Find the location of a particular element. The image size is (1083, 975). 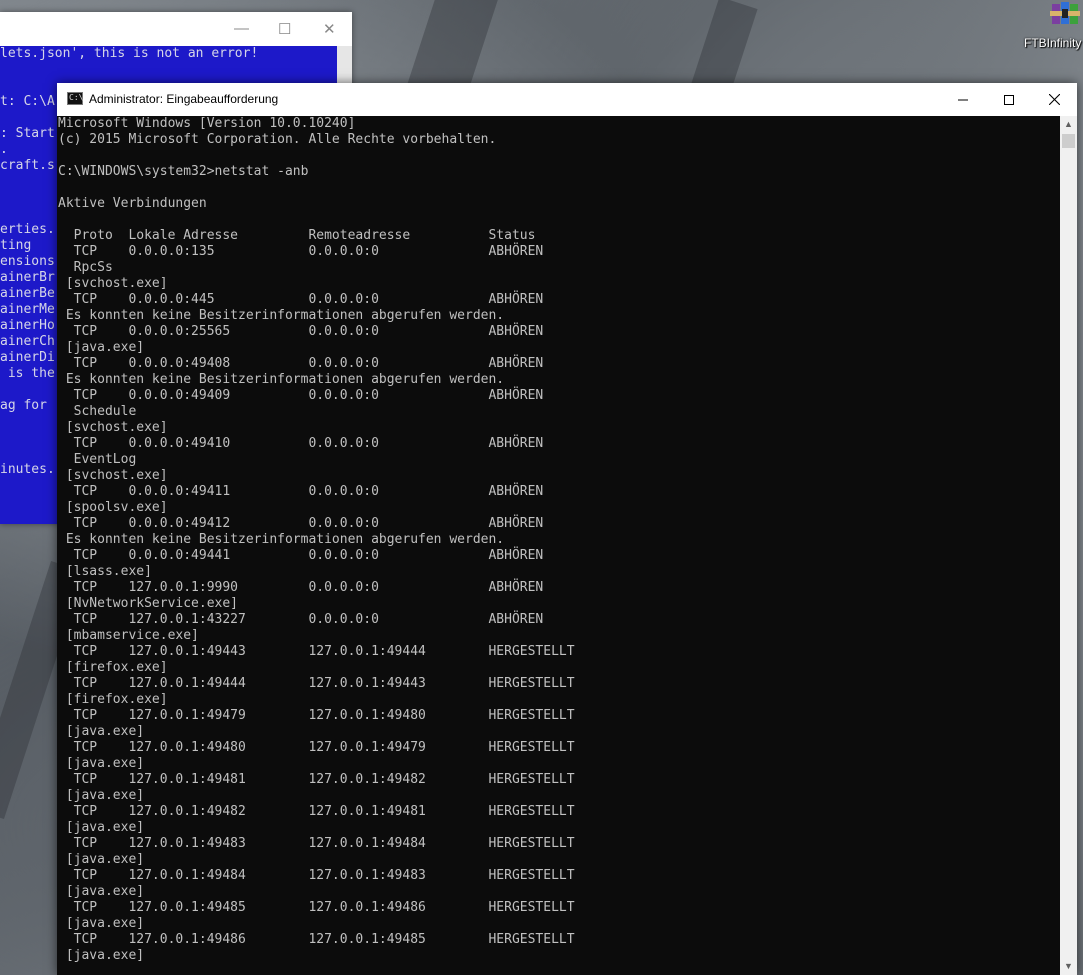

console-line: Aktive Verbindungen is located at coordinates (132, 203).